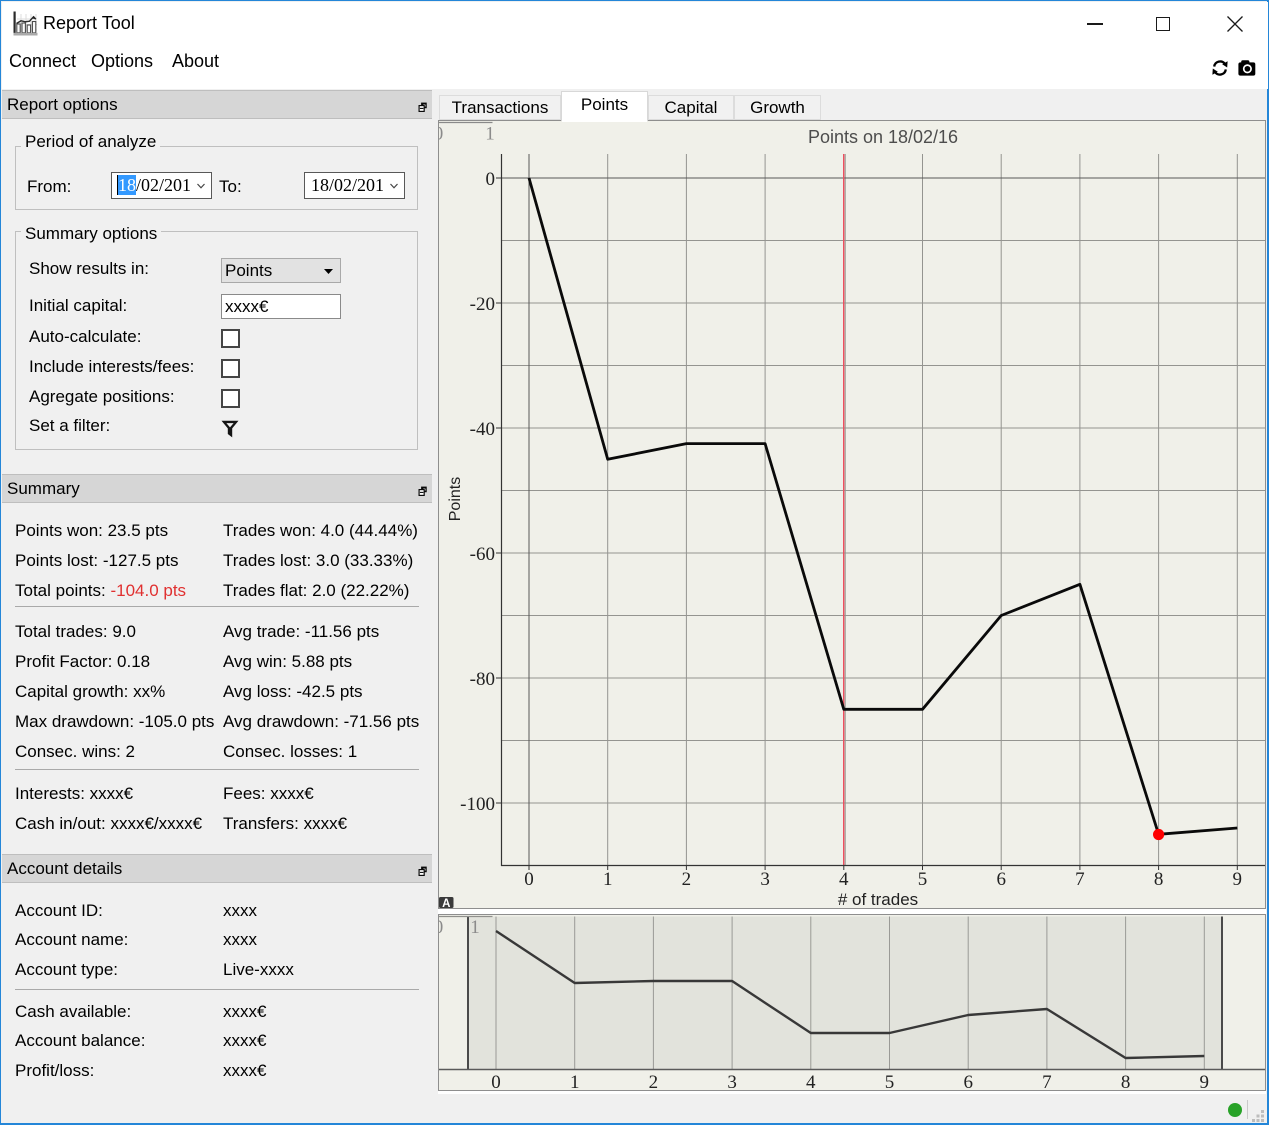  What do you see at coordinates (446, 903) in the screenshot?
I see `svg-text: A` at bounding box center [446, 903].